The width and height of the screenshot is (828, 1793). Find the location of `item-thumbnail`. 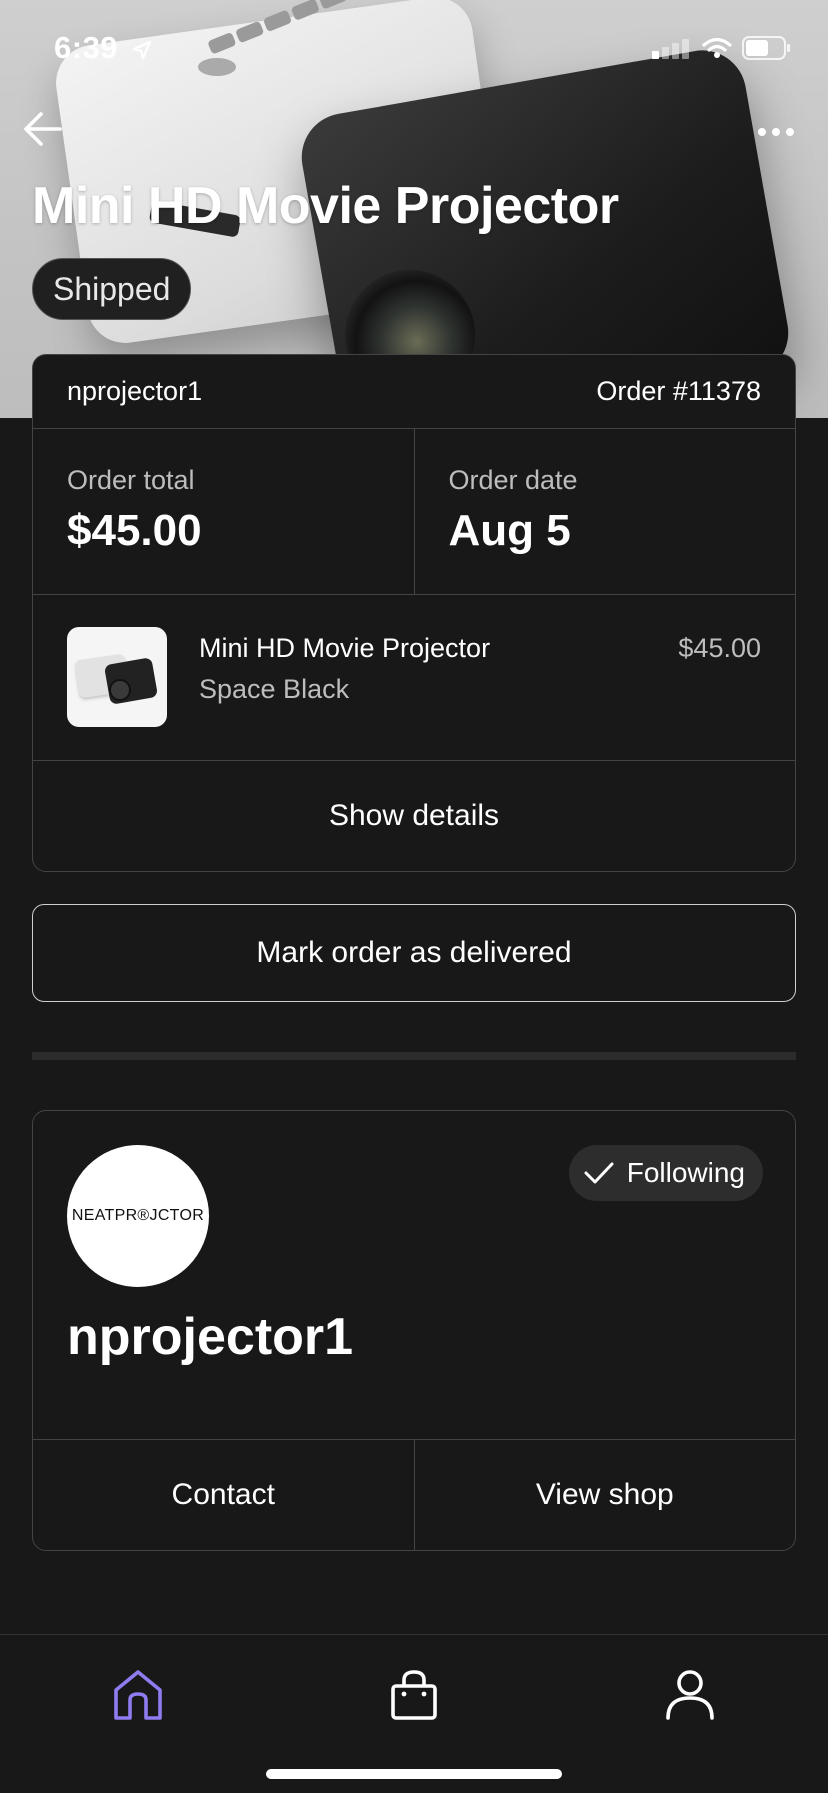

item-thumbnail is located at coordinates (117, 677).